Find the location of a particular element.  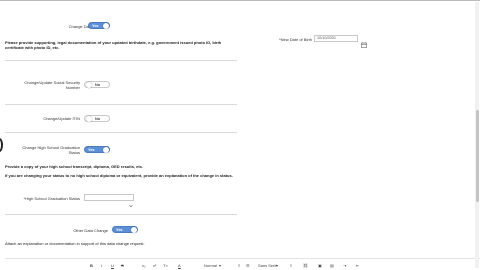

font-color-button: A is located at coordinates (179, 265).